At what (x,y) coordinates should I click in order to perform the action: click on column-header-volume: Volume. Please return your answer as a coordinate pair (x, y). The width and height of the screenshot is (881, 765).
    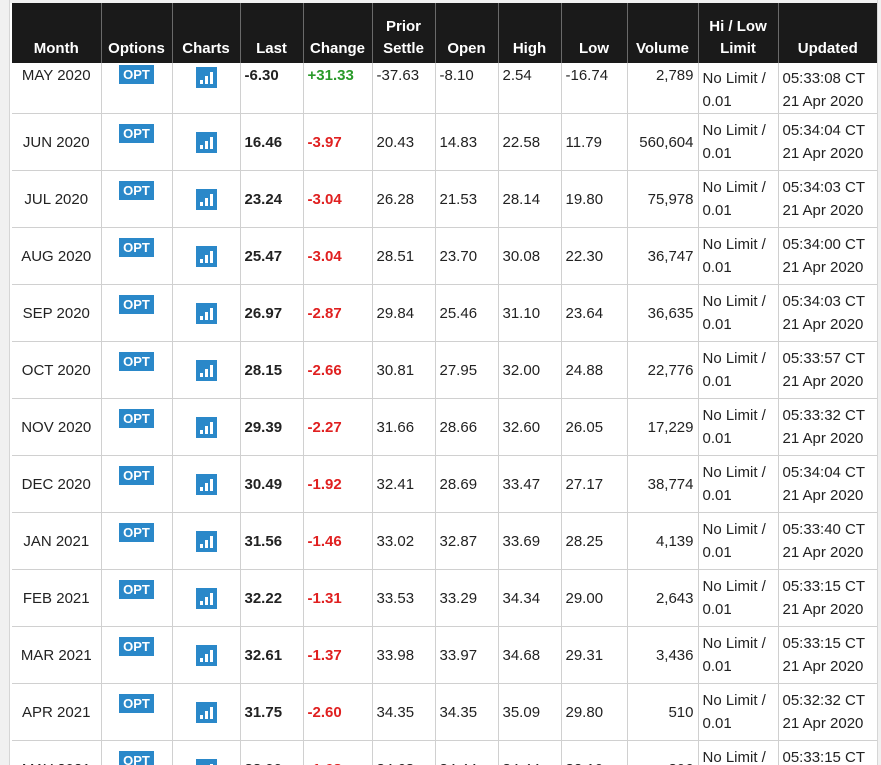
    Looking at the image, I should click on (662, 33).